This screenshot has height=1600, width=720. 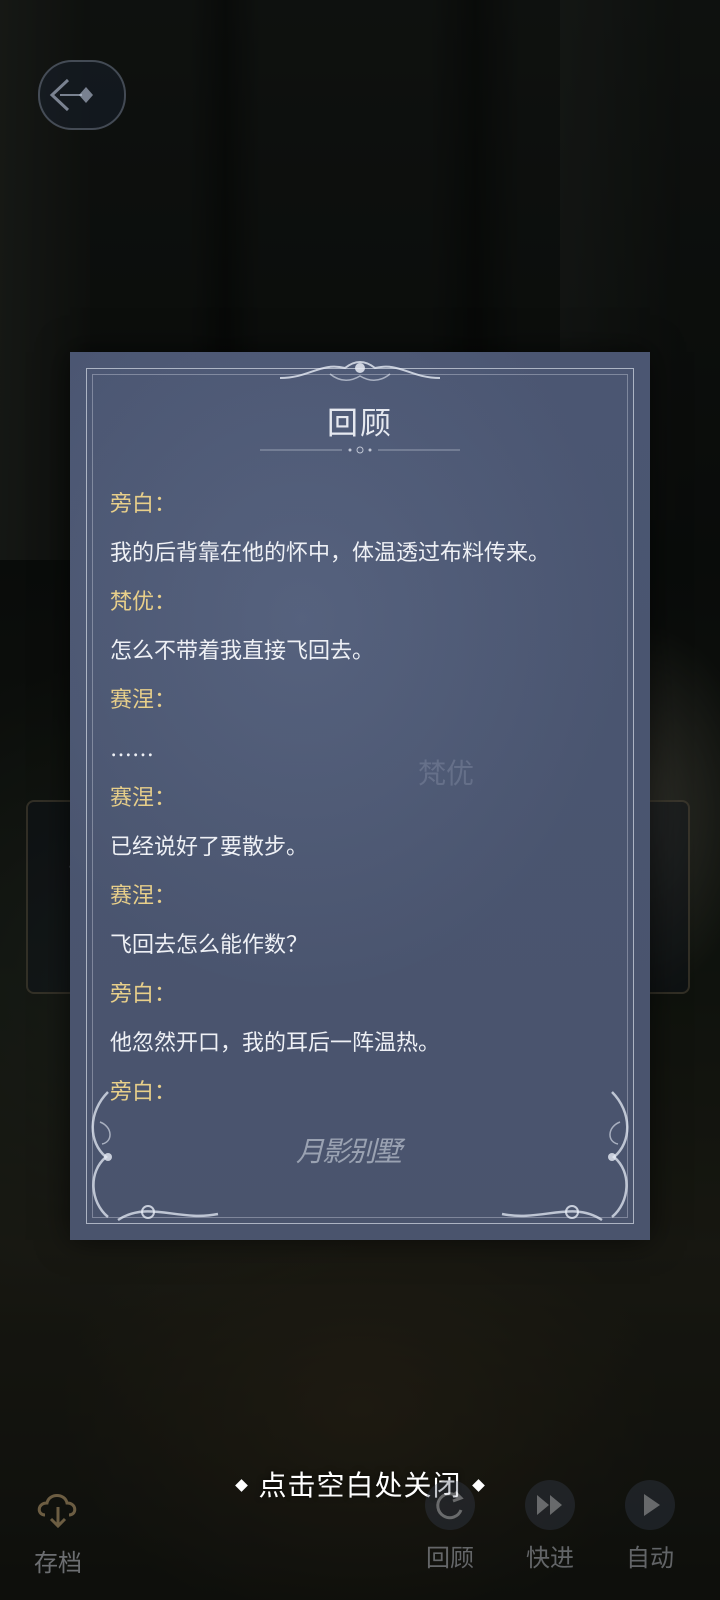 What do you see at coordinates (650, 1505) in the screenshot?
I see `play-icon` at bounding box center [650, 1505].